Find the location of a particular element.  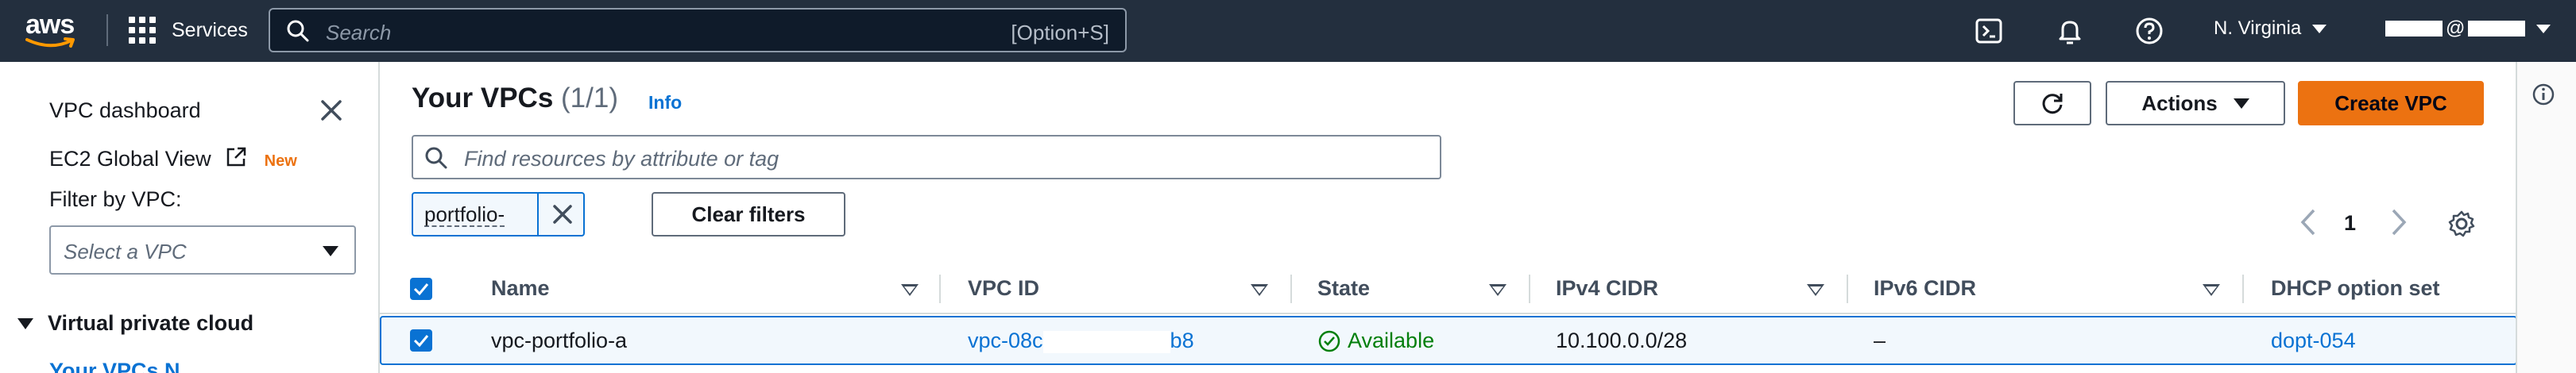

create-vpc-label: Create VPC is located at coordinates (2390, 102).